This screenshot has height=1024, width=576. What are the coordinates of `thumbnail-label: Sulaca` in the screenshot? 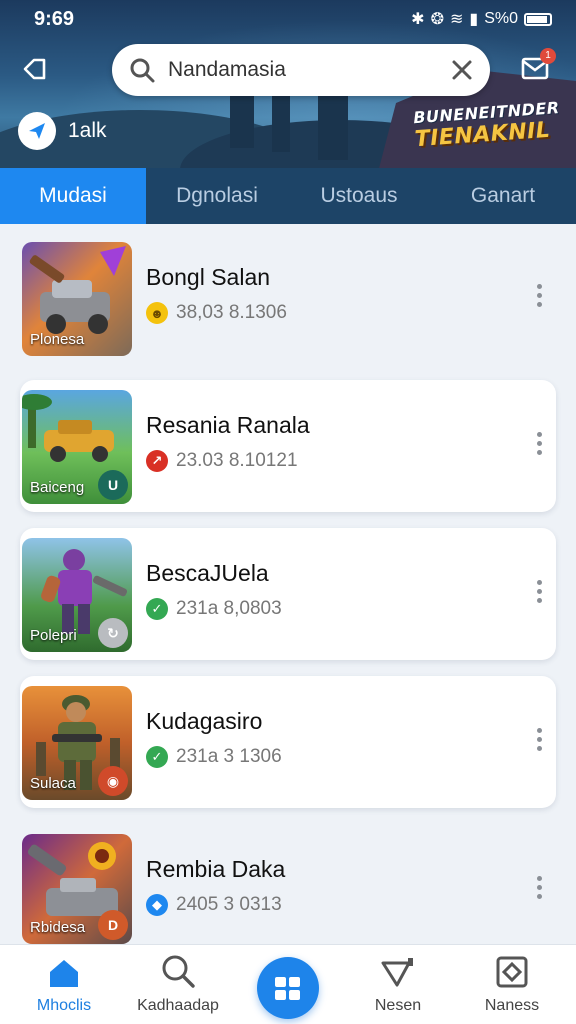 It's located at (53, 783).